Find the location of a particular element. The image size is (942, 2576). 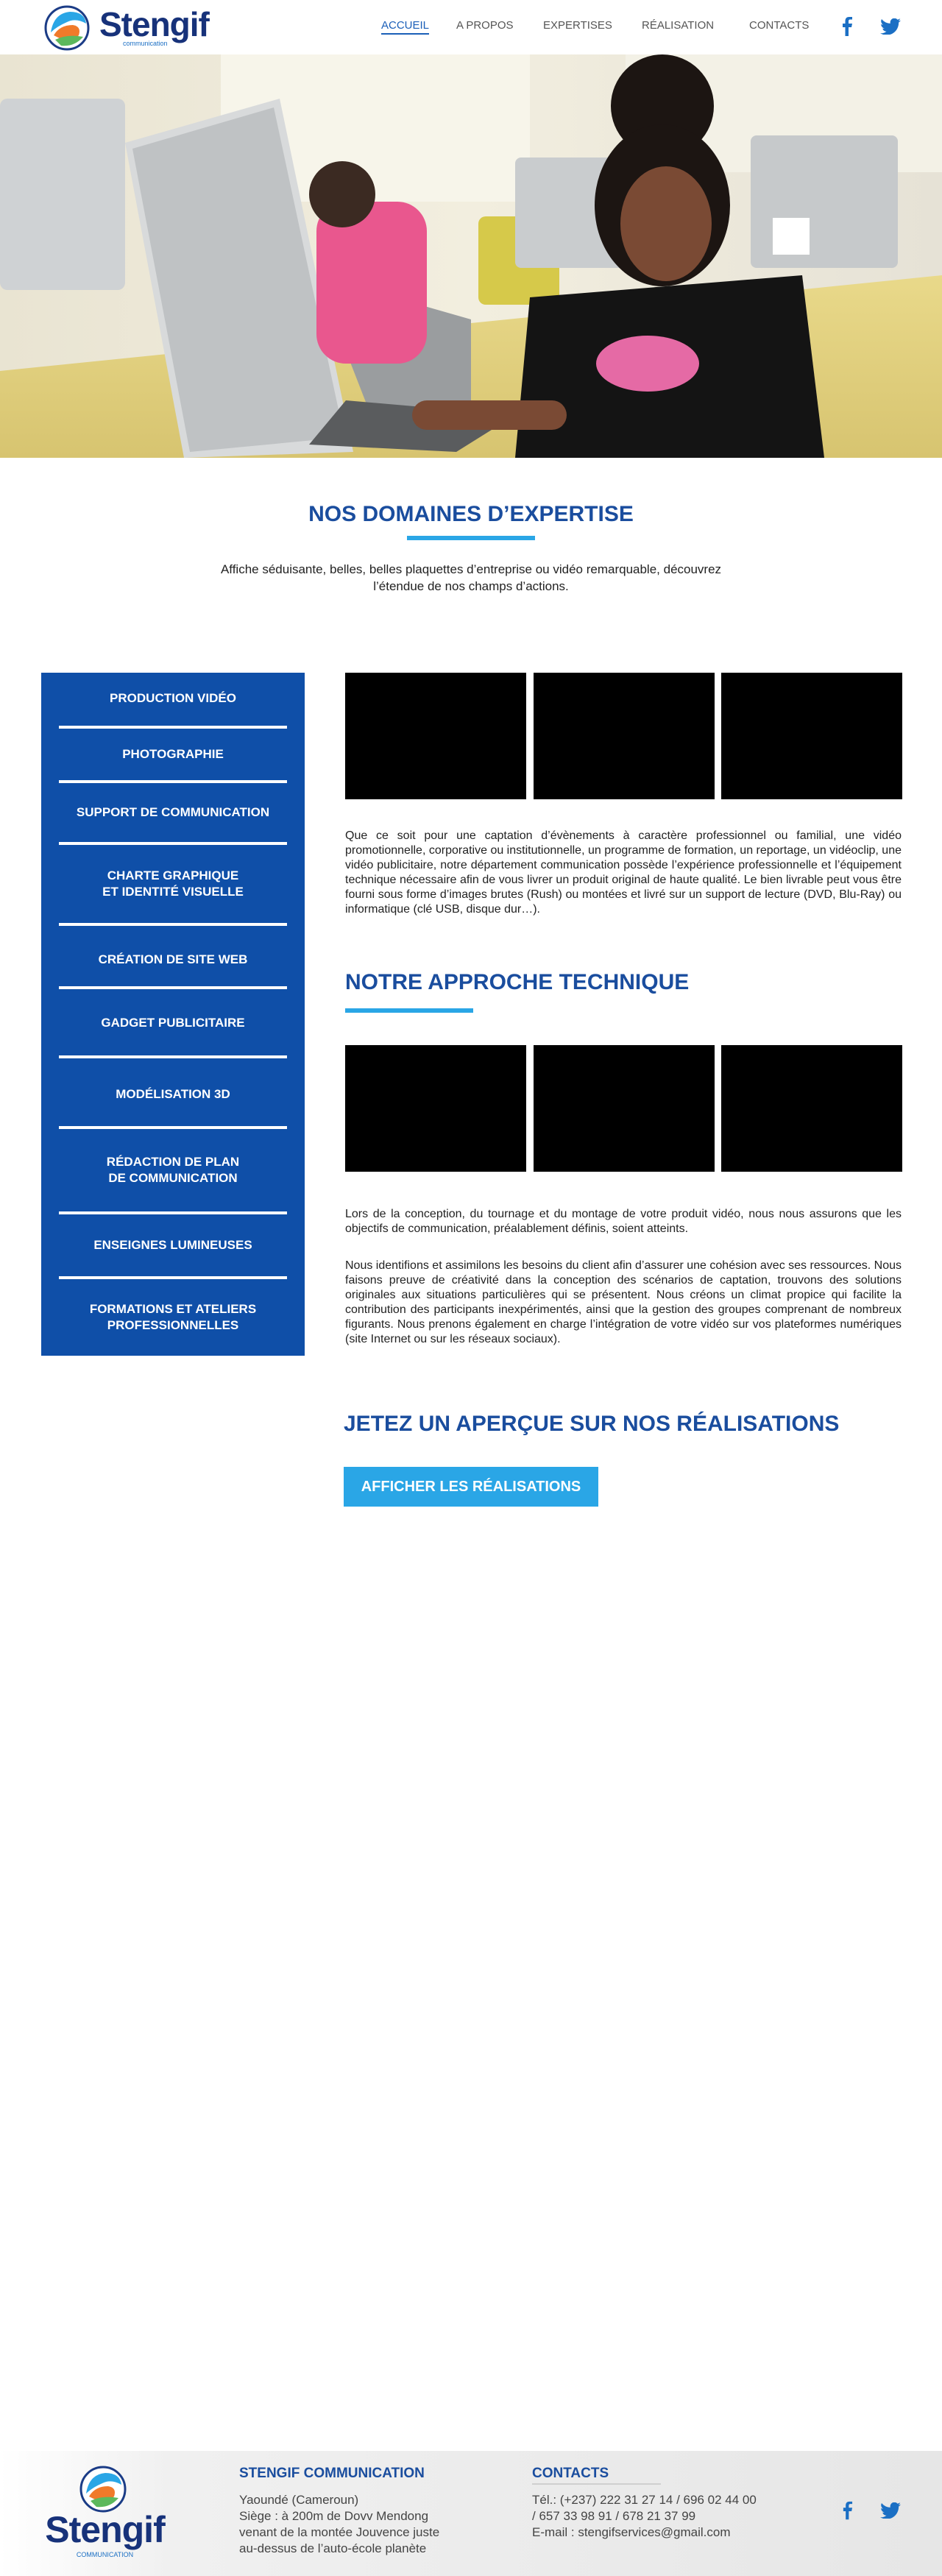

sidebar-item-modelisation-3d: MODÉLISATION 3D is located at coordinates (173, 1094).